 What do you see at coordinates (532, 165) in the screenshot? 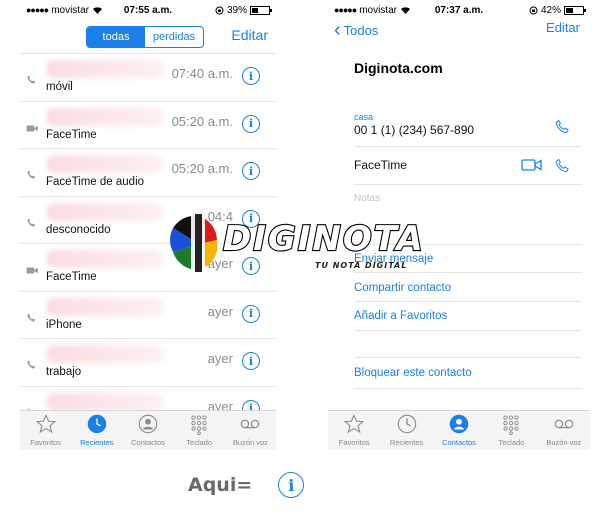
I see `facetime-video-icon` at bounding box center [532, 165].